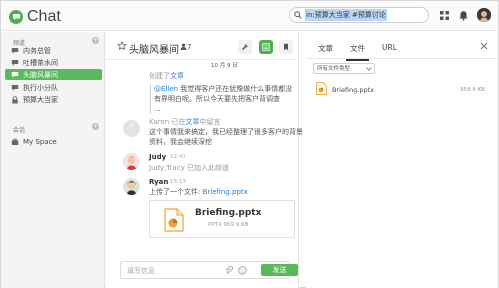 This screenshot has width=499, height=288. I want to click on file-name: Briefing.pptx, so click(228, 213).